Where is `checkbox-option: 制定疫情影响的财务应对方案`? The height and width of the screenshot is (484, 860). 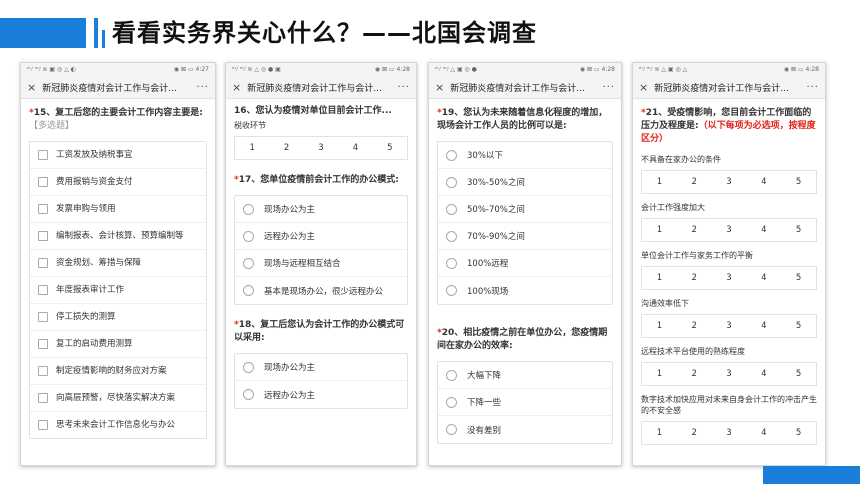 checkbox-option: 制定疫情影响的财务应对方案 is located at coordinates (118, 371).